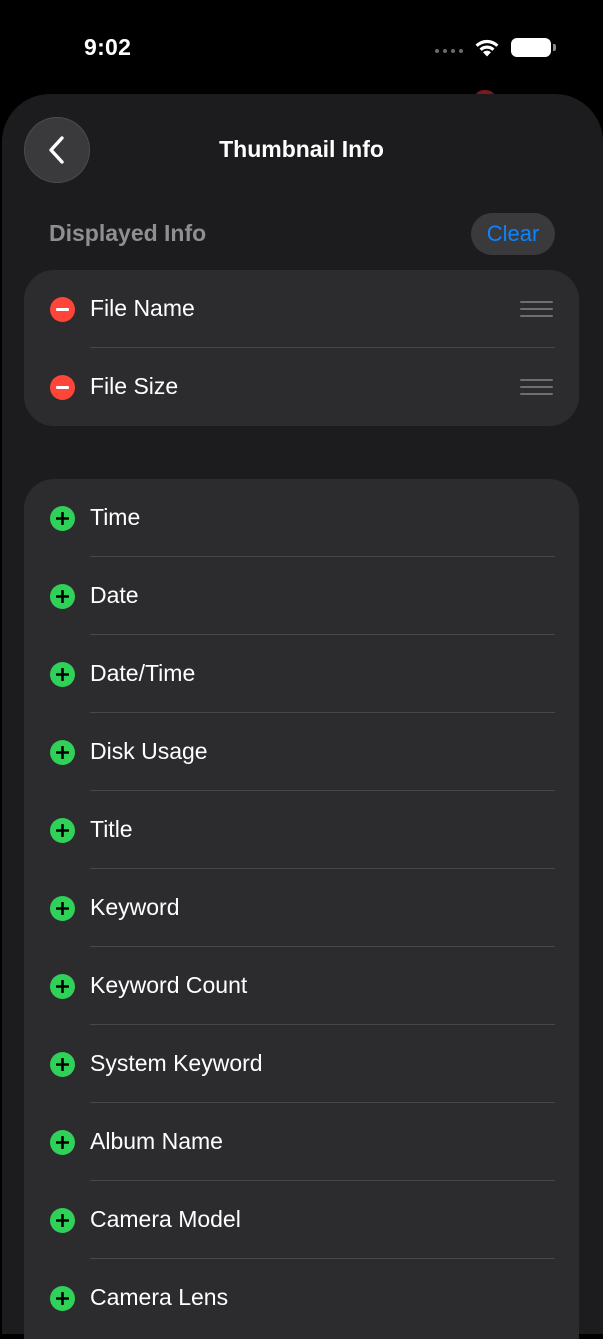  I want to click on list-item-label: Time, so click(115, 517).